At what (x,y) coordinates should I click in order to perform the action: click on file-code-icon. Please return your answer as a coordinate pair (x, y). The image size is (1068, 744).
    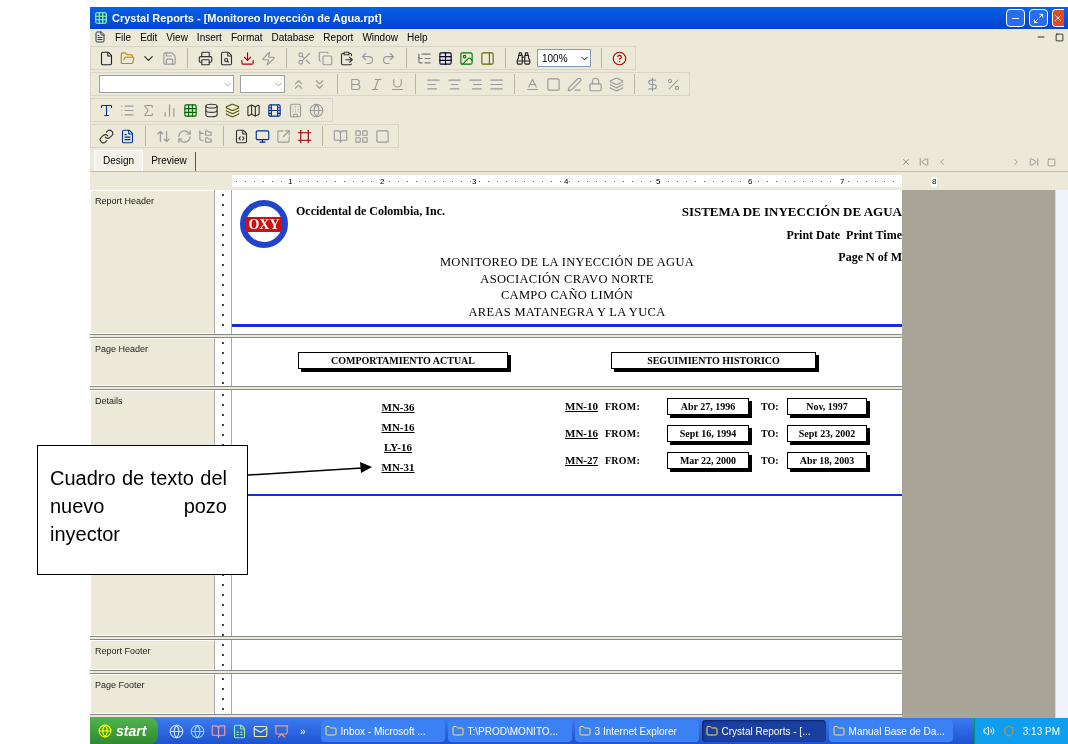
    Looking at the image, I should click on (241, 136).